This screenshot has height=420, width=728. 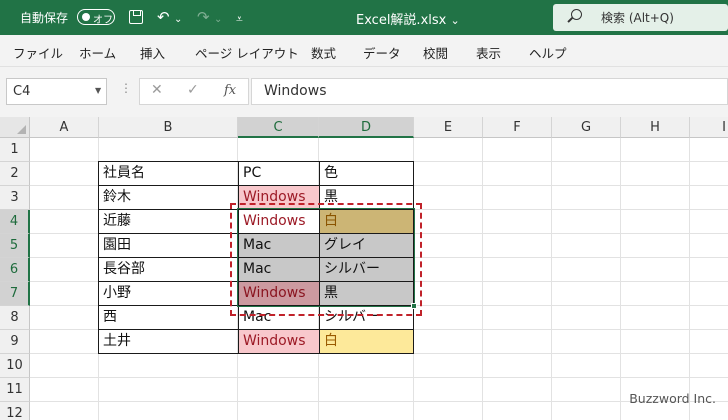 I want to click on chevron-down-icon: ▼, so click(x=98, y=90).